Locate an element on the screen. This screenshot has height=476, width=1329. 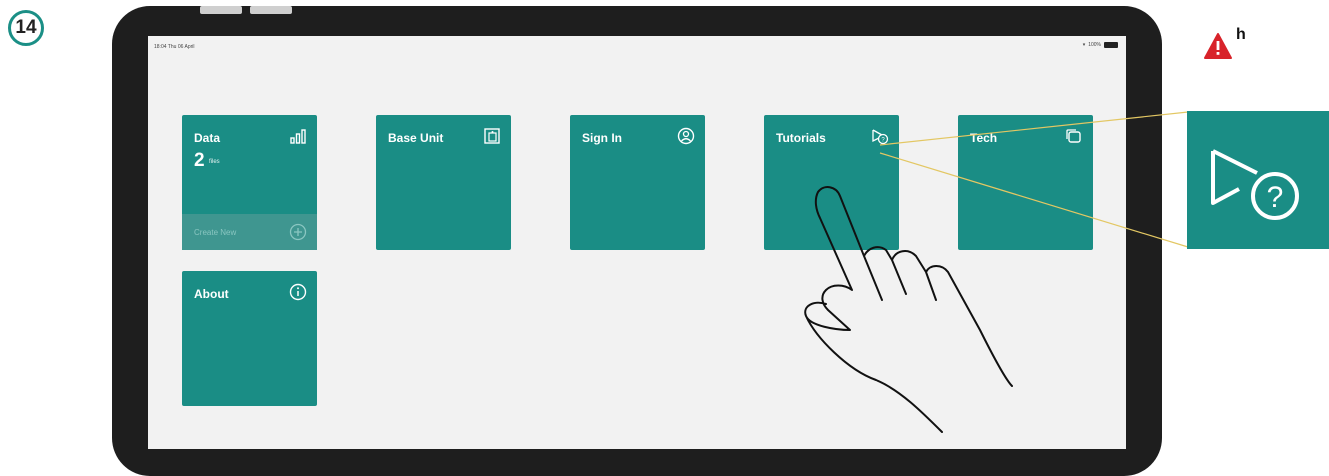
callout-leader-lines is located at coordinates (1034, 179).